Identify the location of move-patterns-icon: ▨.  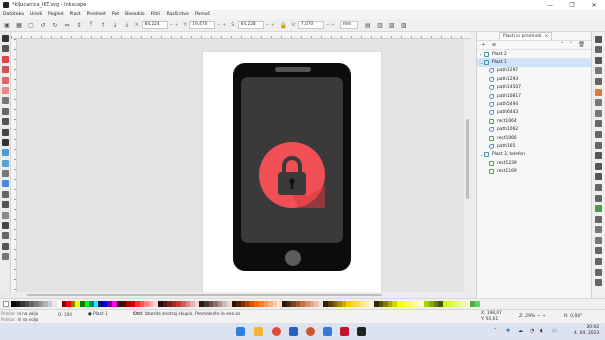
(404, 25).